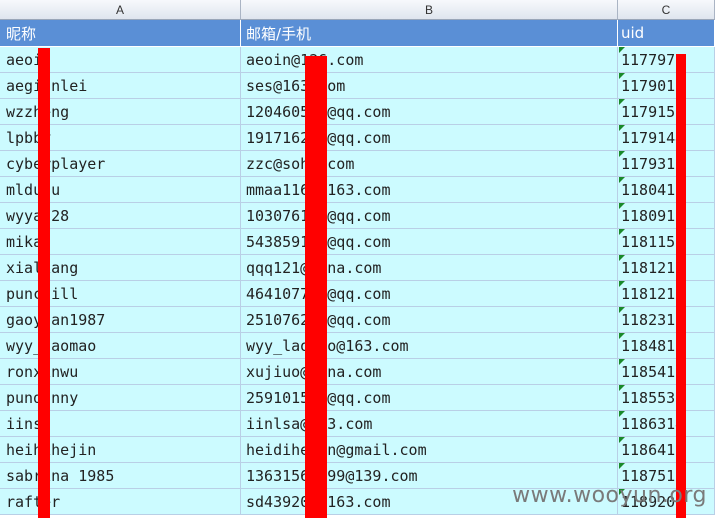 The width and height of the screenshot is (715, 518). I want to click on header-row: 昵称 邮箱/手机 uid, so click(357, 33).